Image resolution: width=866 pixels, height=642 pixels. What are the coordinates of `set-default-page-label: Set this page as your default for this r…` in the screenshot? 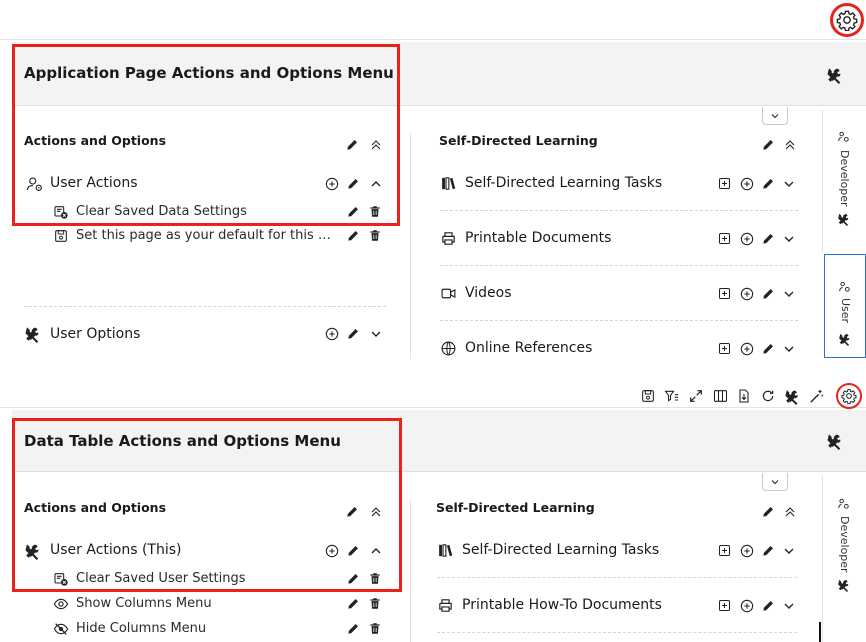 It's located at (205, 235).